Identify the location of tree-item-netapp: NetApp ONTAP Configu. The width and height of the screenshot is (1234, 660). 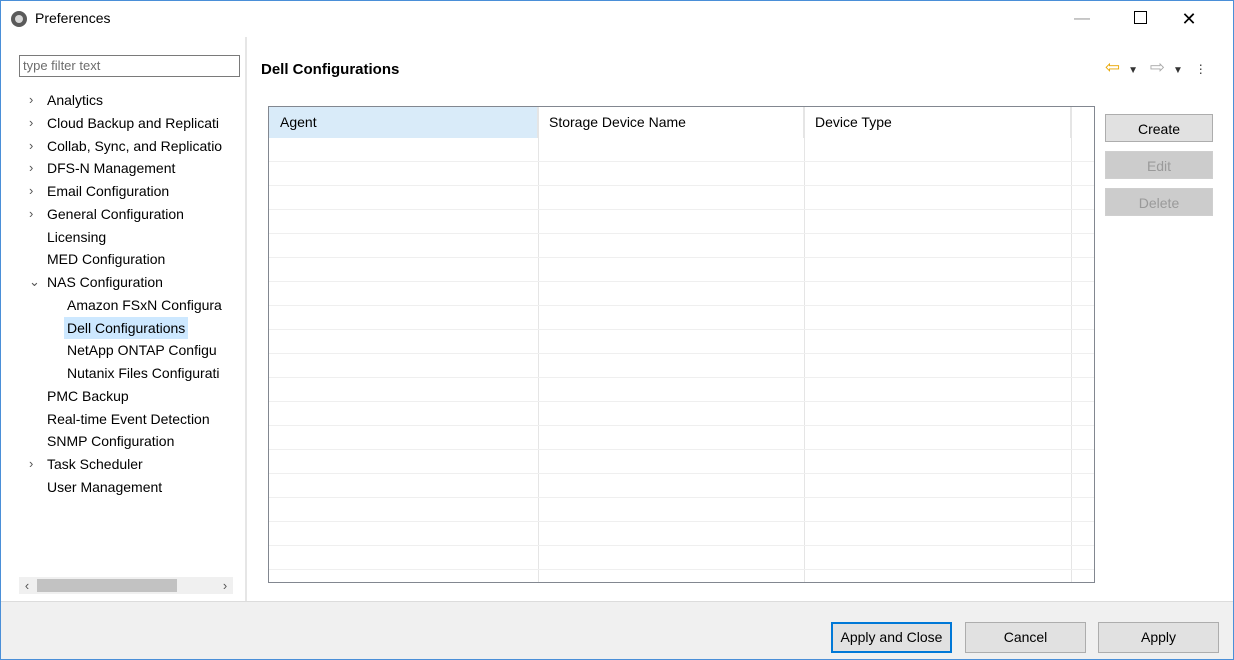
(123, 350).